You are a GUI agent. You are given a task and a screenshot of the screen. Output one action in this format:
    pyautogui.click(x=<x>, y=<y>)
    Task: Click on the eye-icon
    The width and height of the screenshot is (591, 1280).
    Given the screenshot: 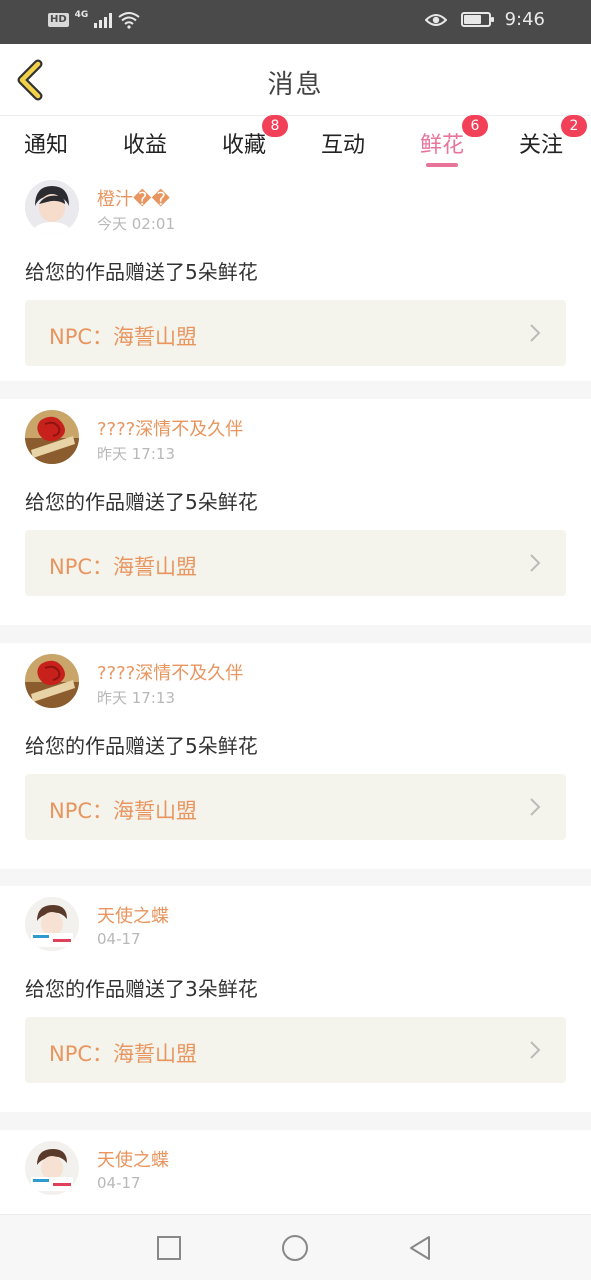 What is the action you would take?
    pyautogui.click(x=435, y=19)
    